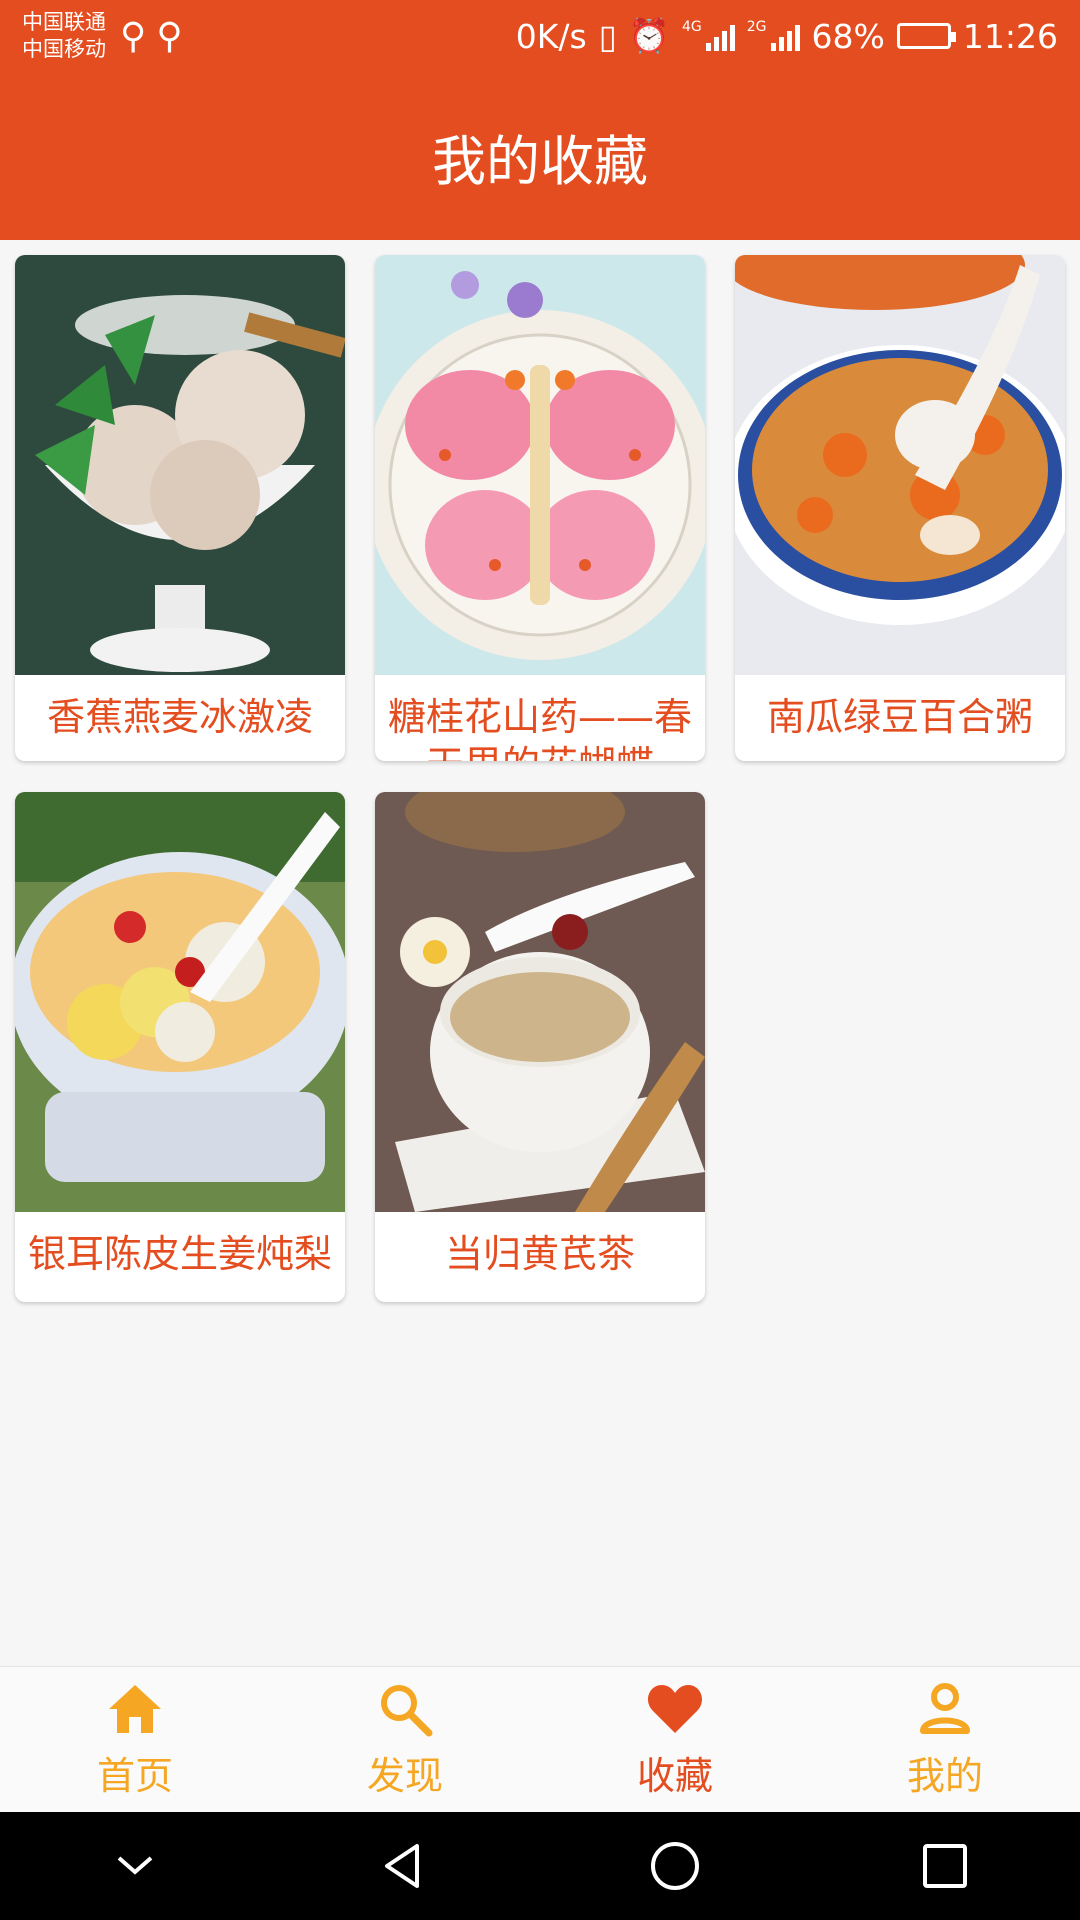  I want to click on recipe-name: 南瓜绿豆百合粥, so click(899, 717).